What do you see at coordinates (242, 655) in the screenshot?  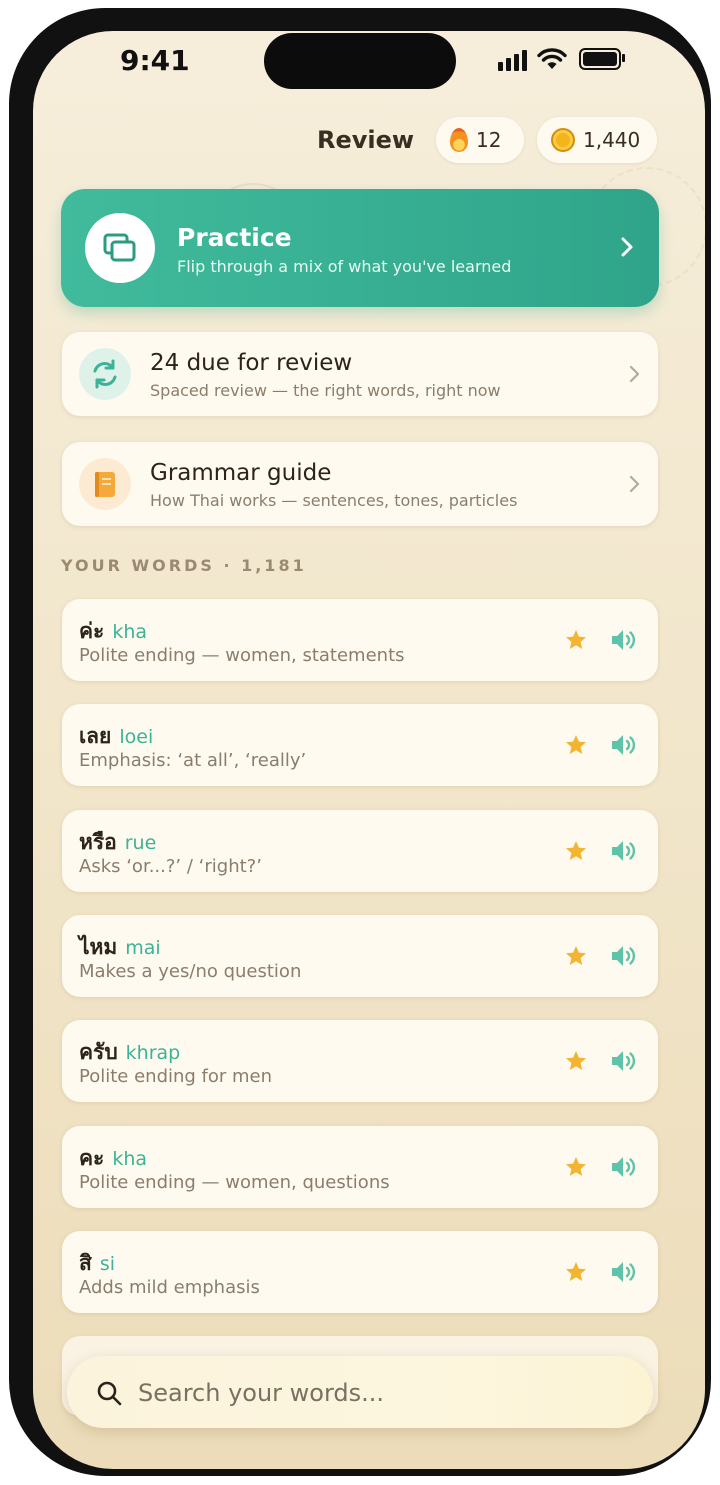 I see `word-definition: Polite ending — women, statements` at bounding box center [242, 655].